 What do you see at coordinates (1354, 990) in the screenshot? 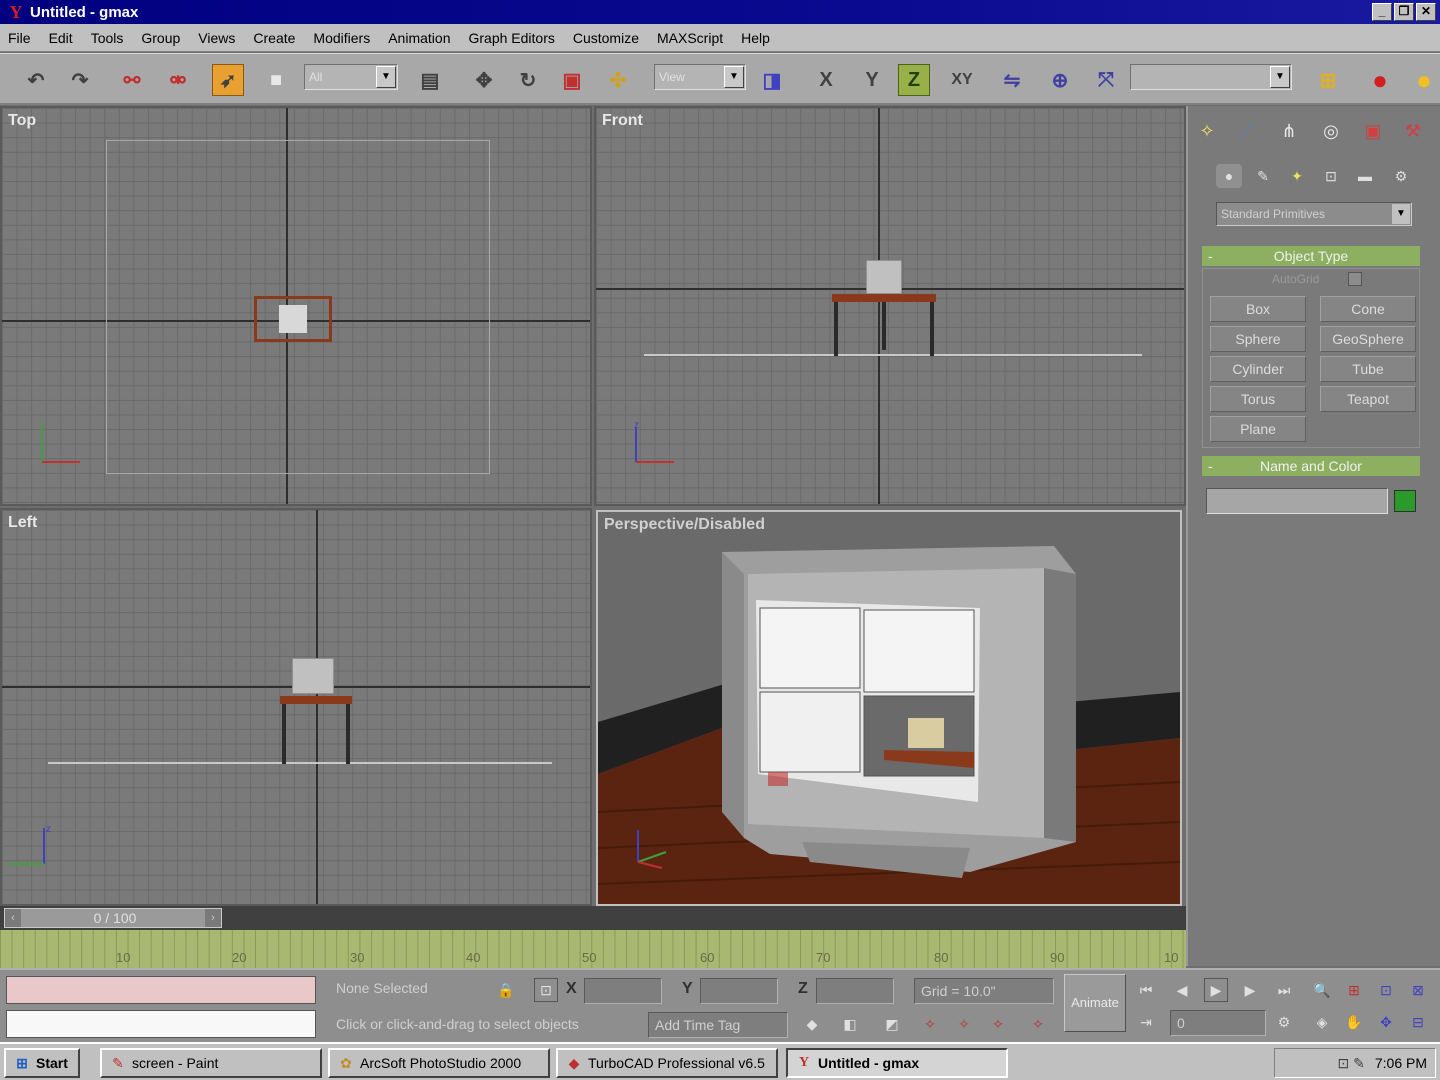
I see `zoom-all-icon: ⊞` at bounding box center [1354, 990].